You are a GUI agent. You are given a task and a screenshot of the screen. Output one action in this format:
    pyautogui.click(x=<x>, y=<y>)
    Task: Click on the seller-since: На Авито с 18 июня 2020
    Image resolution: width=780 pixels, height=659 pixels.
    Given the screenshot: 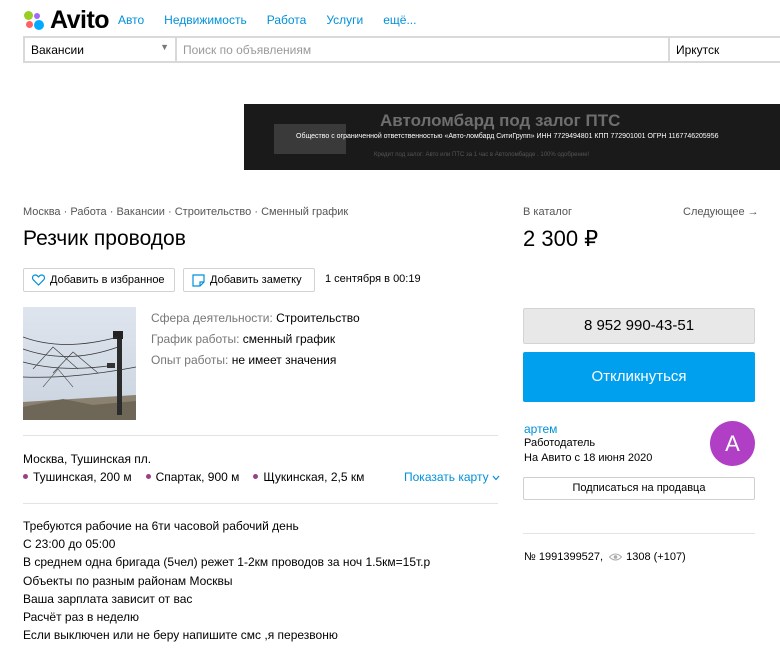 What is the action you would take?
    pyautogui.click(x=588, y=458)
    